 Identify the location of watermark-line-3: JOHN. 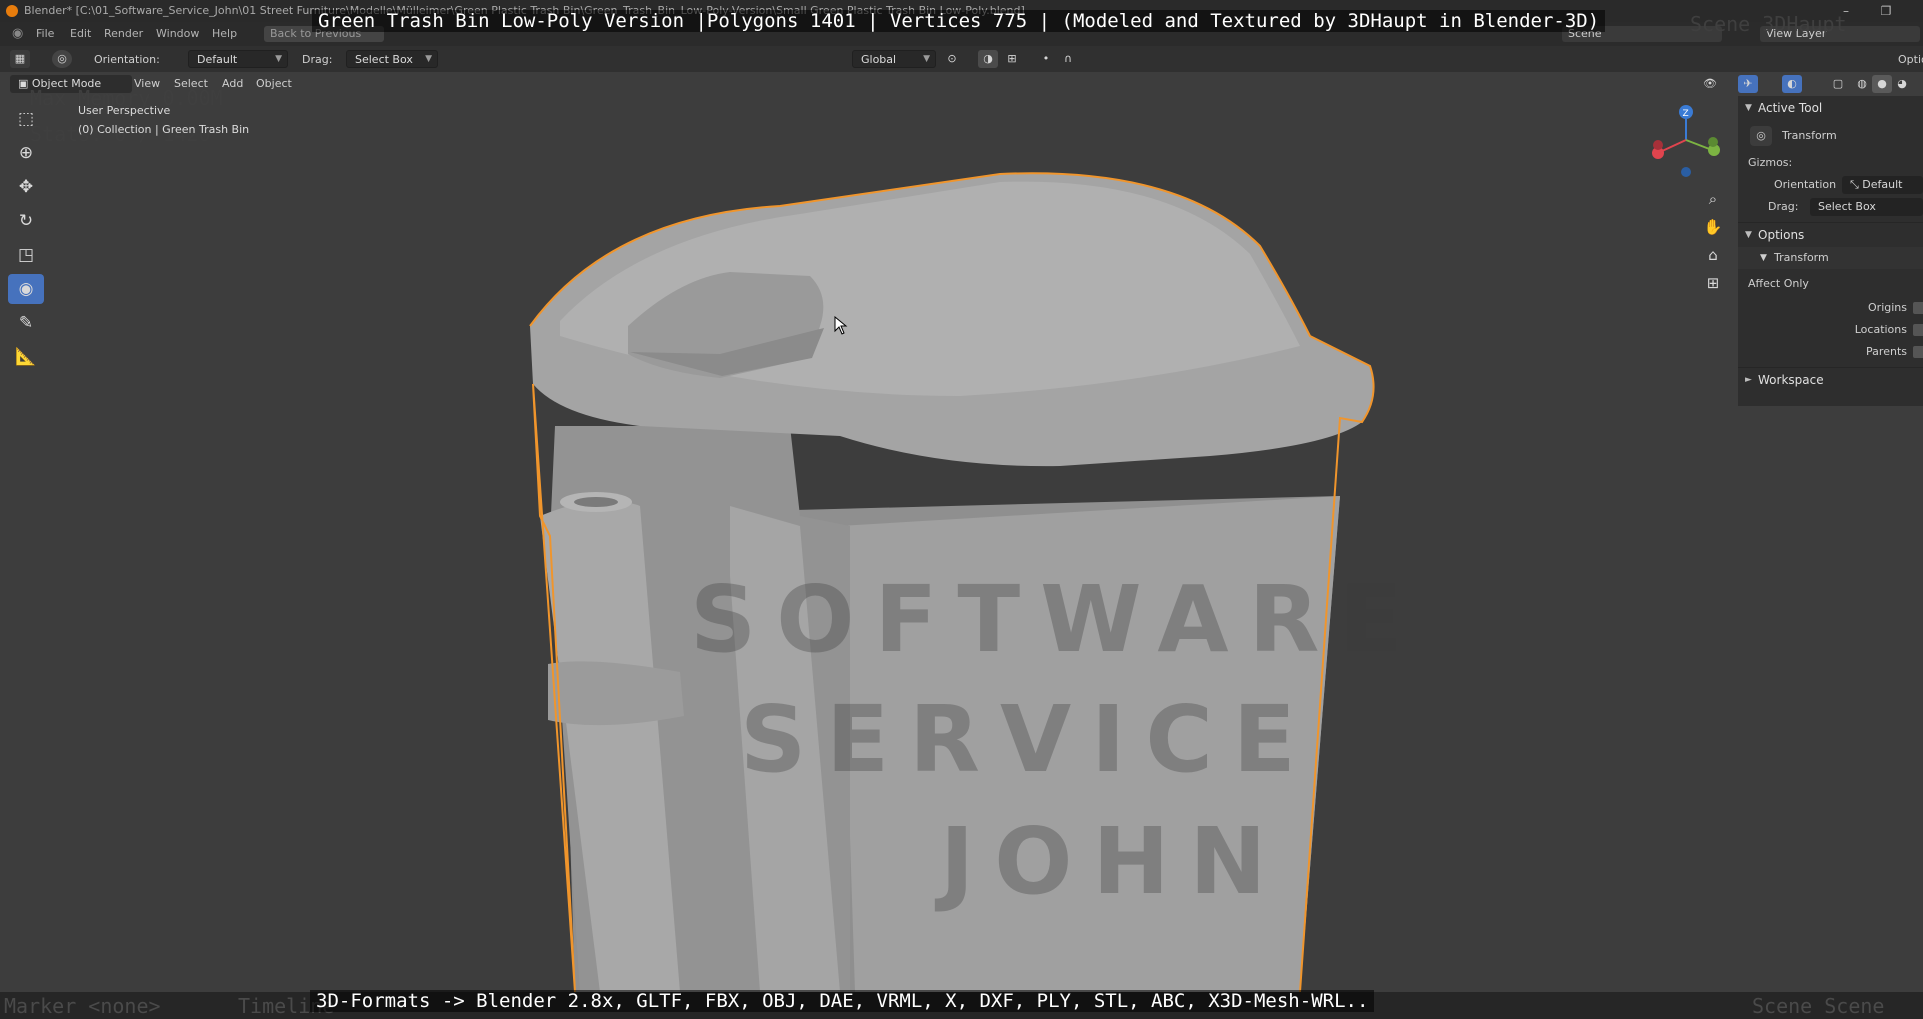
(1113, 861).